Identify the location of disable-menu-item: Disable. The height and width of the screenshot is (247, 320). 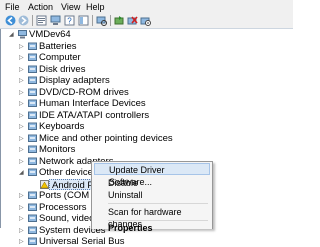
(152, 183).